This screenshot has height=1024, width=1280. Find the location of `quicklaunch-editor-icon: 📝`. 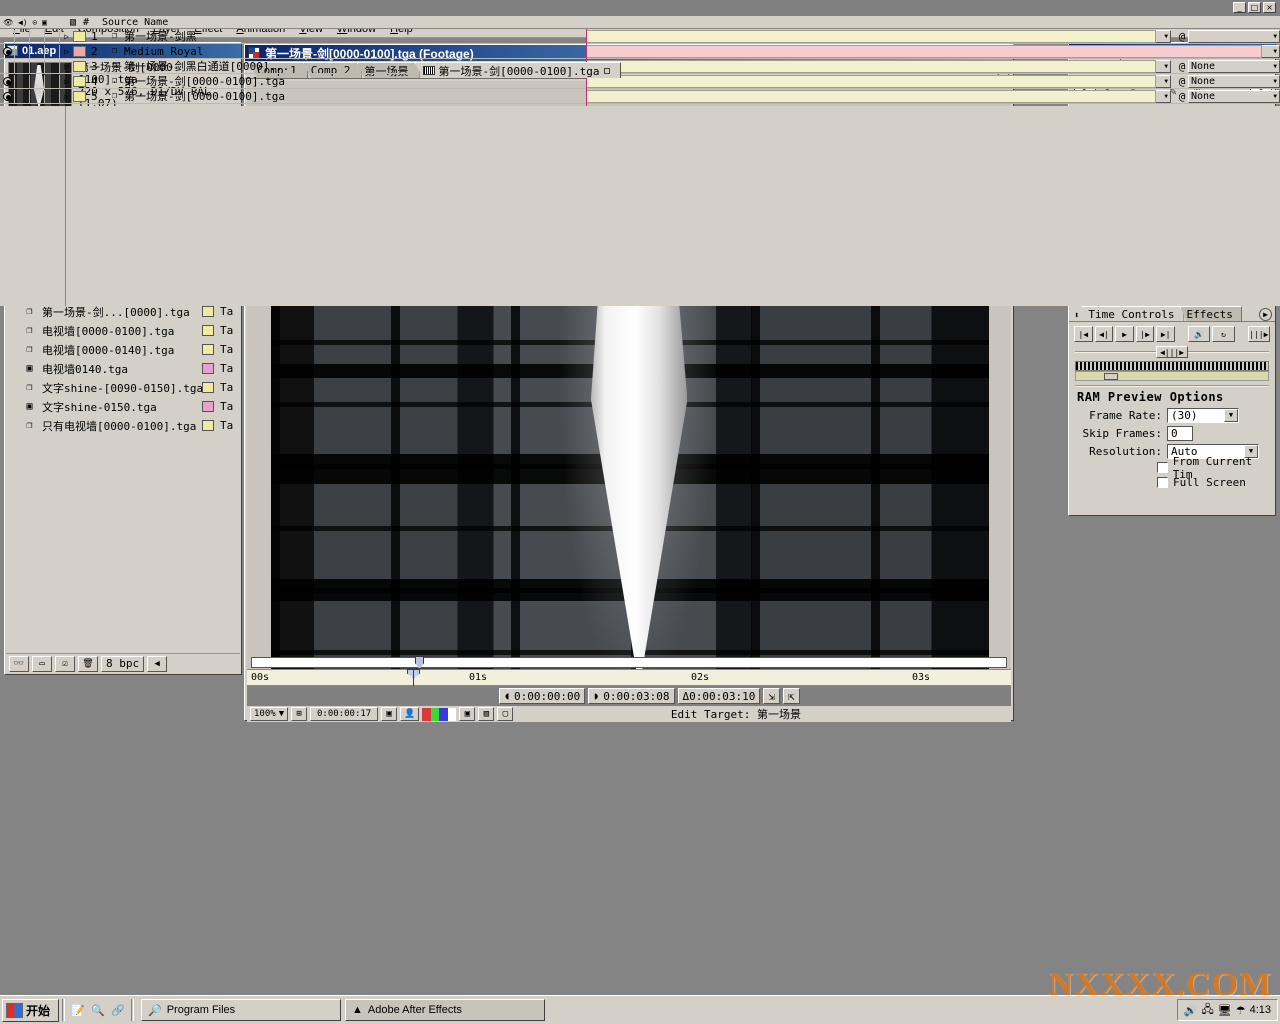

quicklaunch-editor-icon: 📝 is located at coordinates (78, 1010).